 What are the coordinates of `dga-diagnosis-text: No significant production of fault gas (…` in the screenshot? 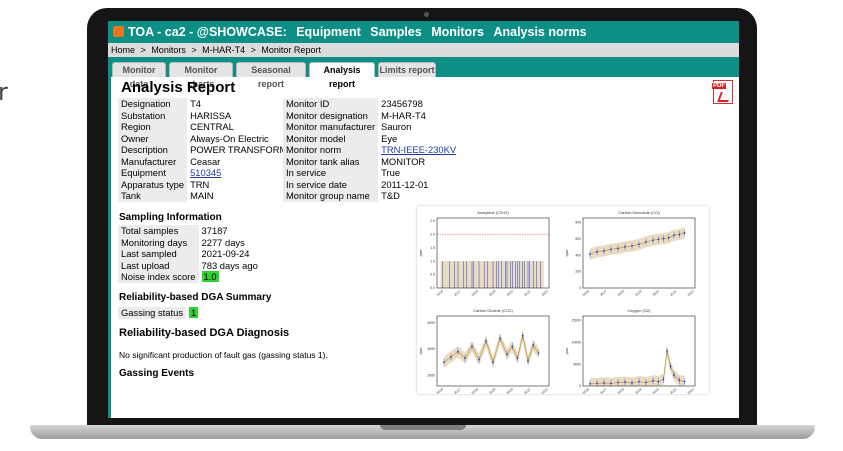 It's located at (223, 355).